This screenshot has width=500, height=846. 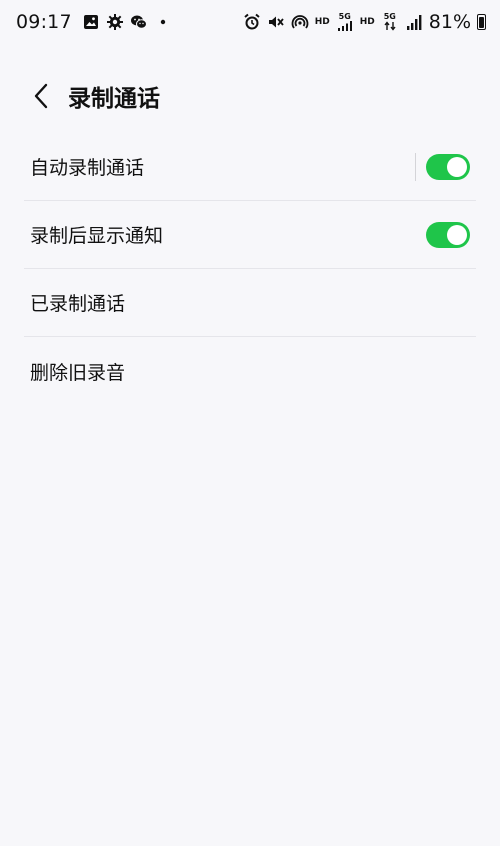 I want to click on network-label-2: 5G, so click(x=389, y=16).